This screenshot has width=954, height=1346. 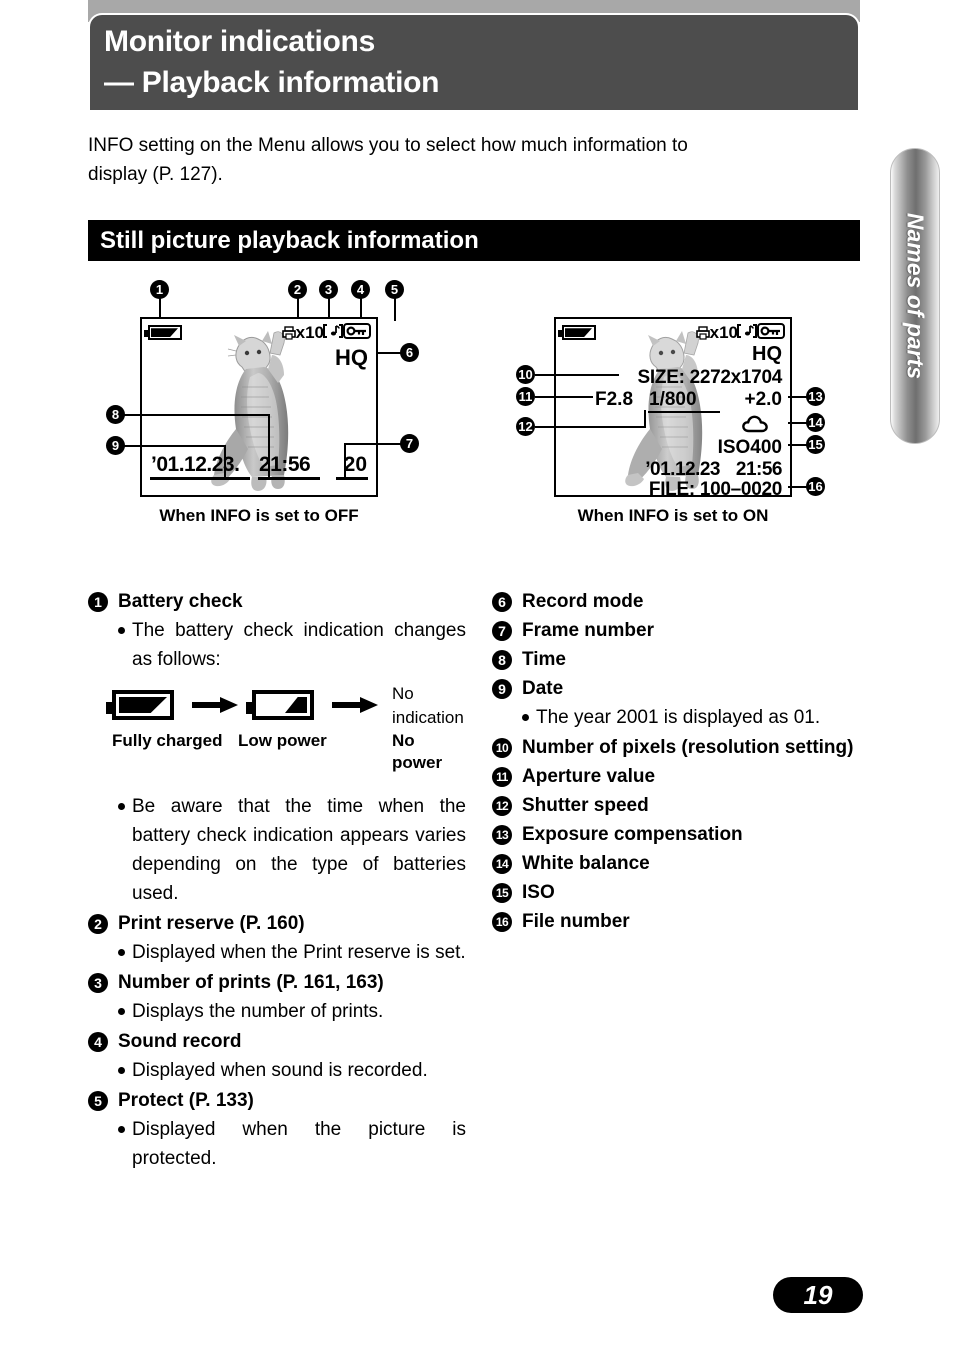 I want to click on screen-info-off: x10 HQ ’01.12.23. 21:56 20, so click(x=259, y=407).